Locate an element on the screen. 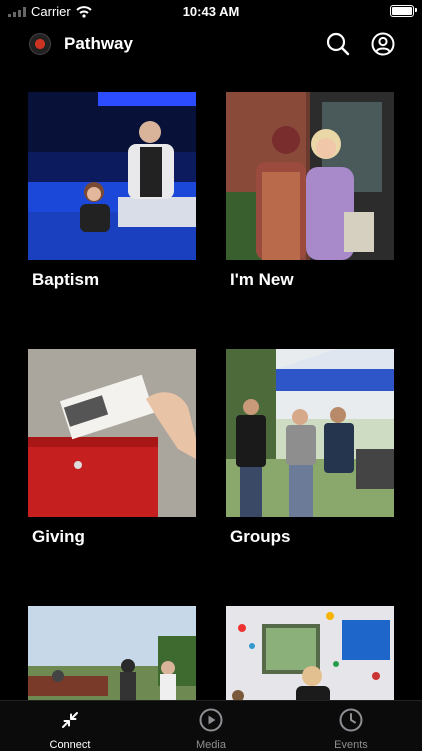  app-header: Pathway is located at coordinates (211, 44).